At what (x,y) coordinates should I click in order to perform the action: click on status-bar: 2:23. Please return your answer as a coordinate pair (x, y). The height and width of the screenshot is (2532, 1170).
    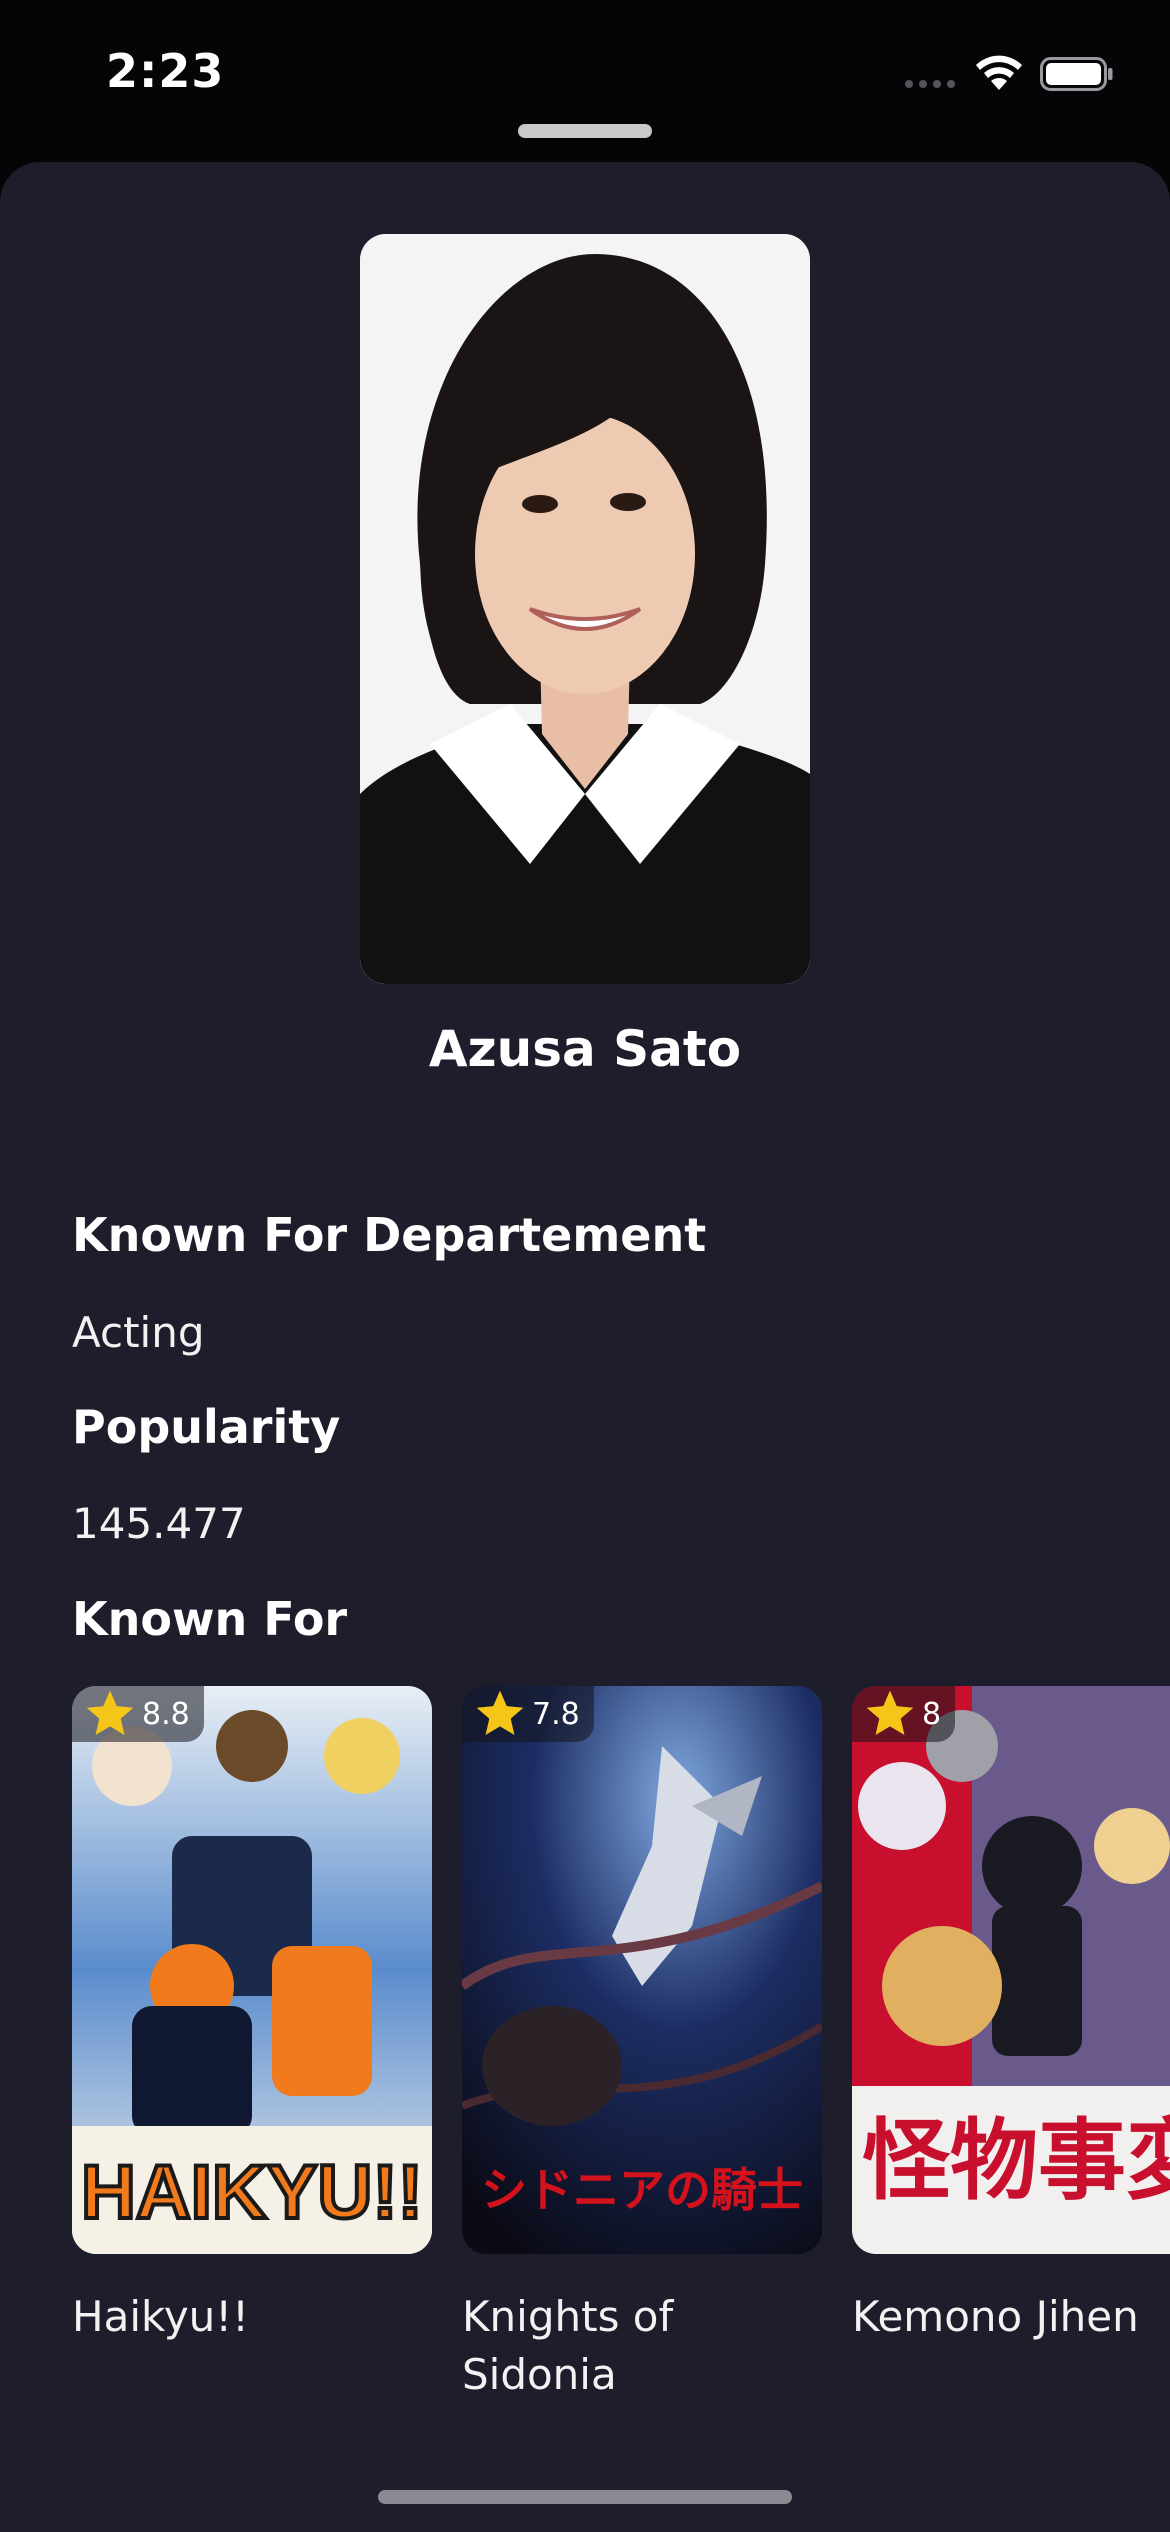
    Looking at the image, I should click on (585, 75).